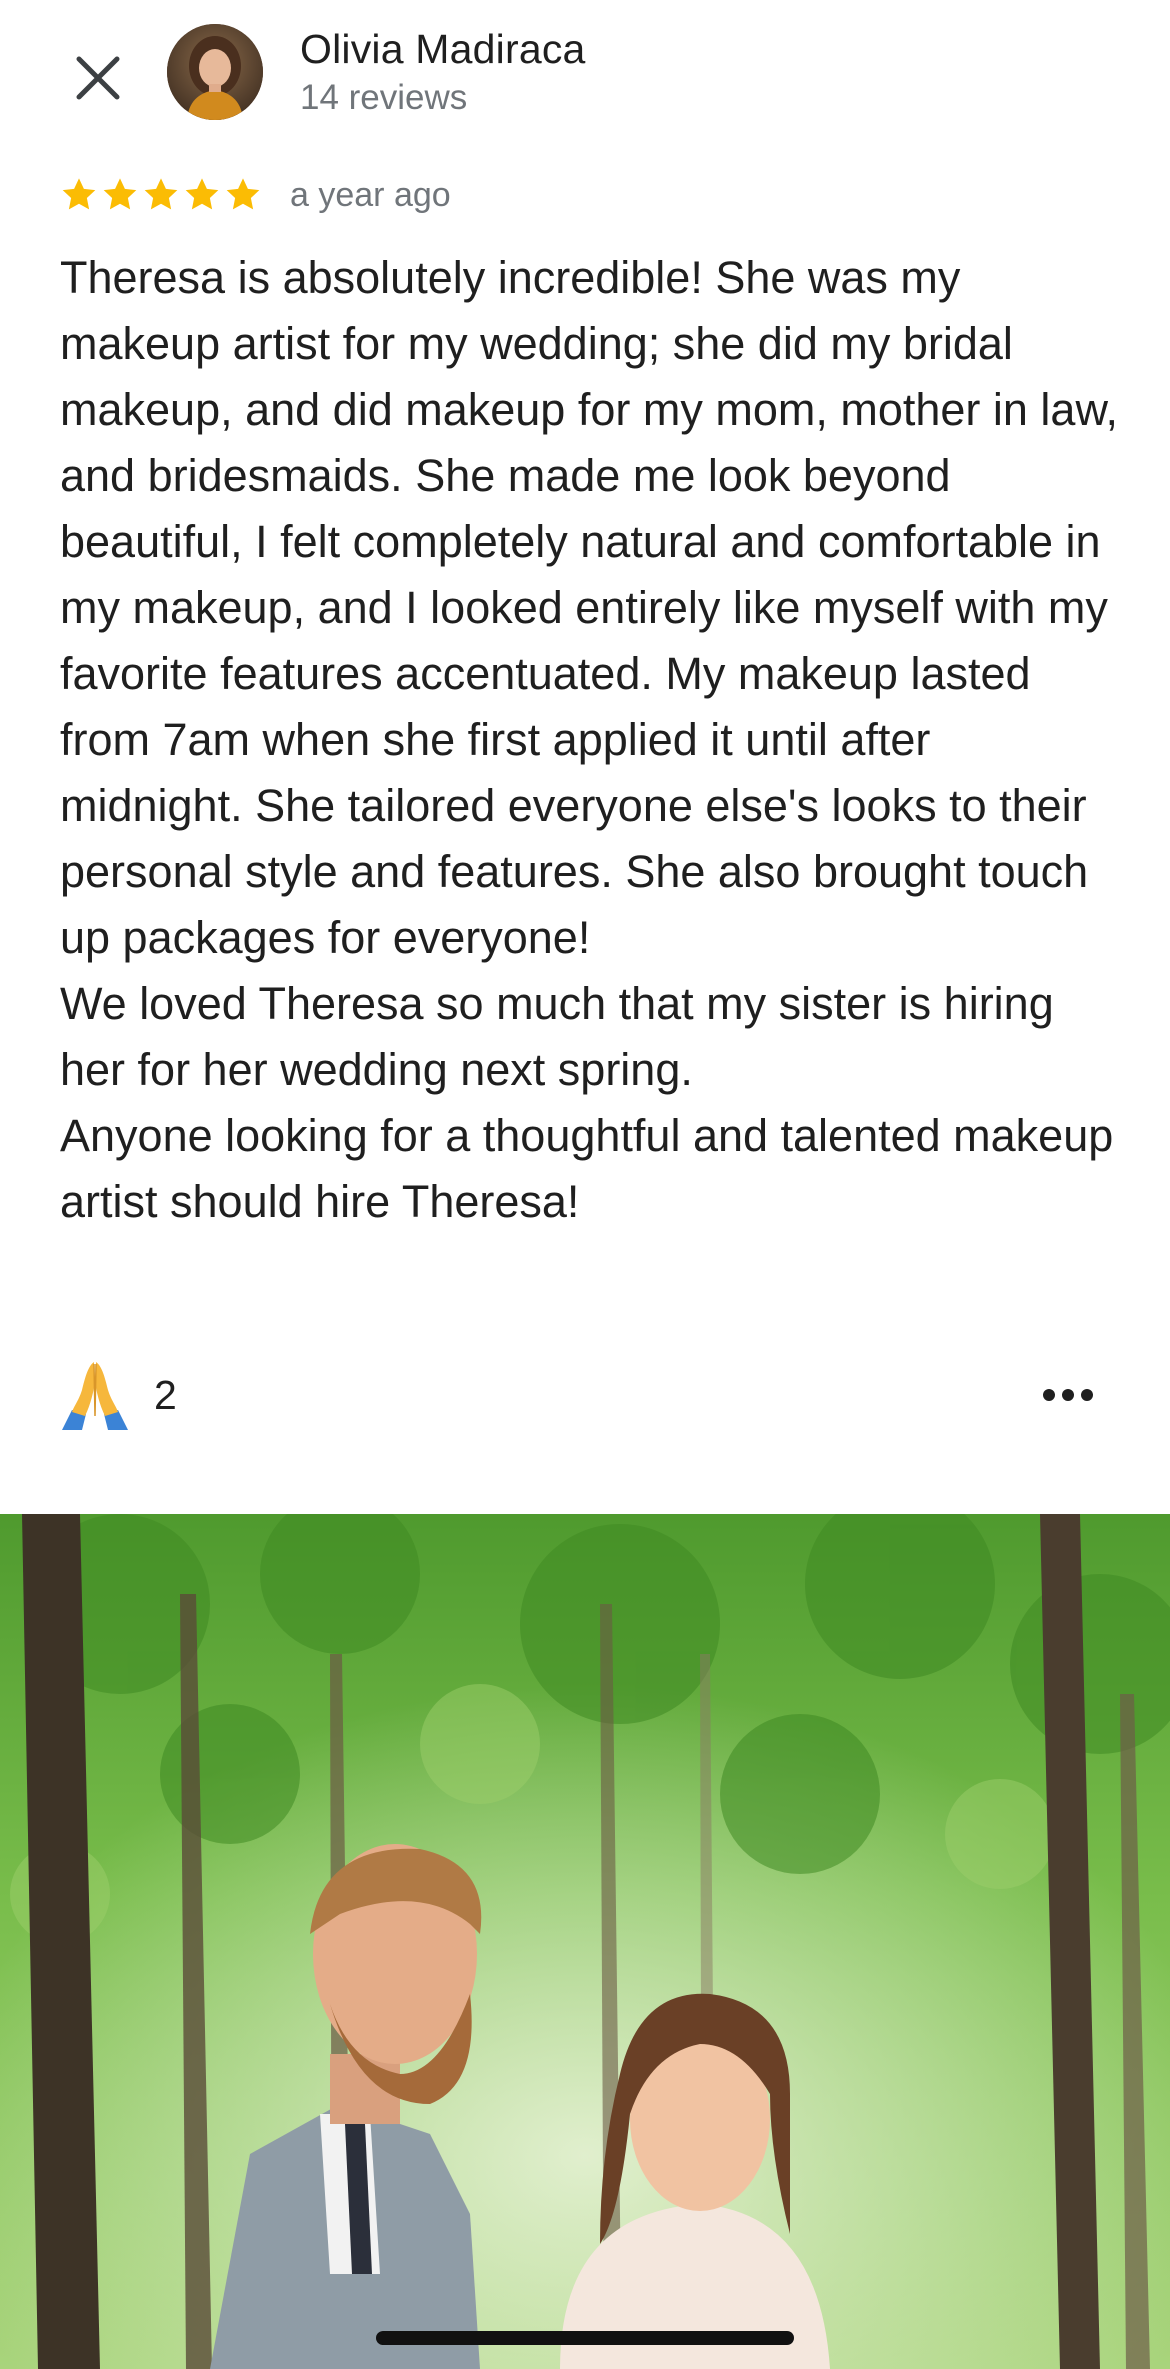 This screenshot has width=1170, height=2369. Describe the element at coordinates (443, 49) in the screenshot. I see `reviewer-name: Olivia Madiraca` at that location.